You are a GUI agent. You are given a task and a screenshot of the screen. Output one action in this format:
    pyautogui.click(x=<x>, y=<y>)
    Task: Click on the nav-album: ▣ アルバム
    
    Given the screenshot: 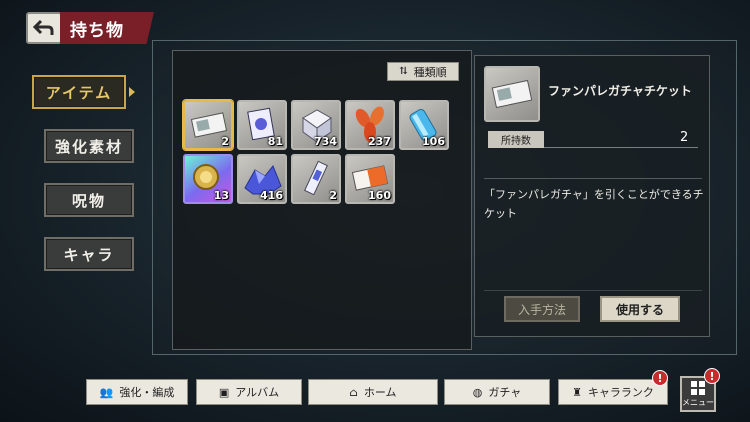 What is the action you would take?
    pyautogui.click(x=249, y=392)
    